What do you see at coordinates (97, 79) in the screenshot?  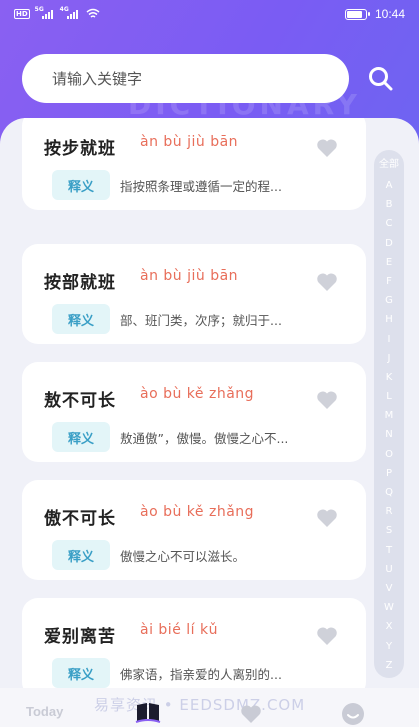 I see `search-placeholder: 请输入关键字` at bounding box center [97, 79].